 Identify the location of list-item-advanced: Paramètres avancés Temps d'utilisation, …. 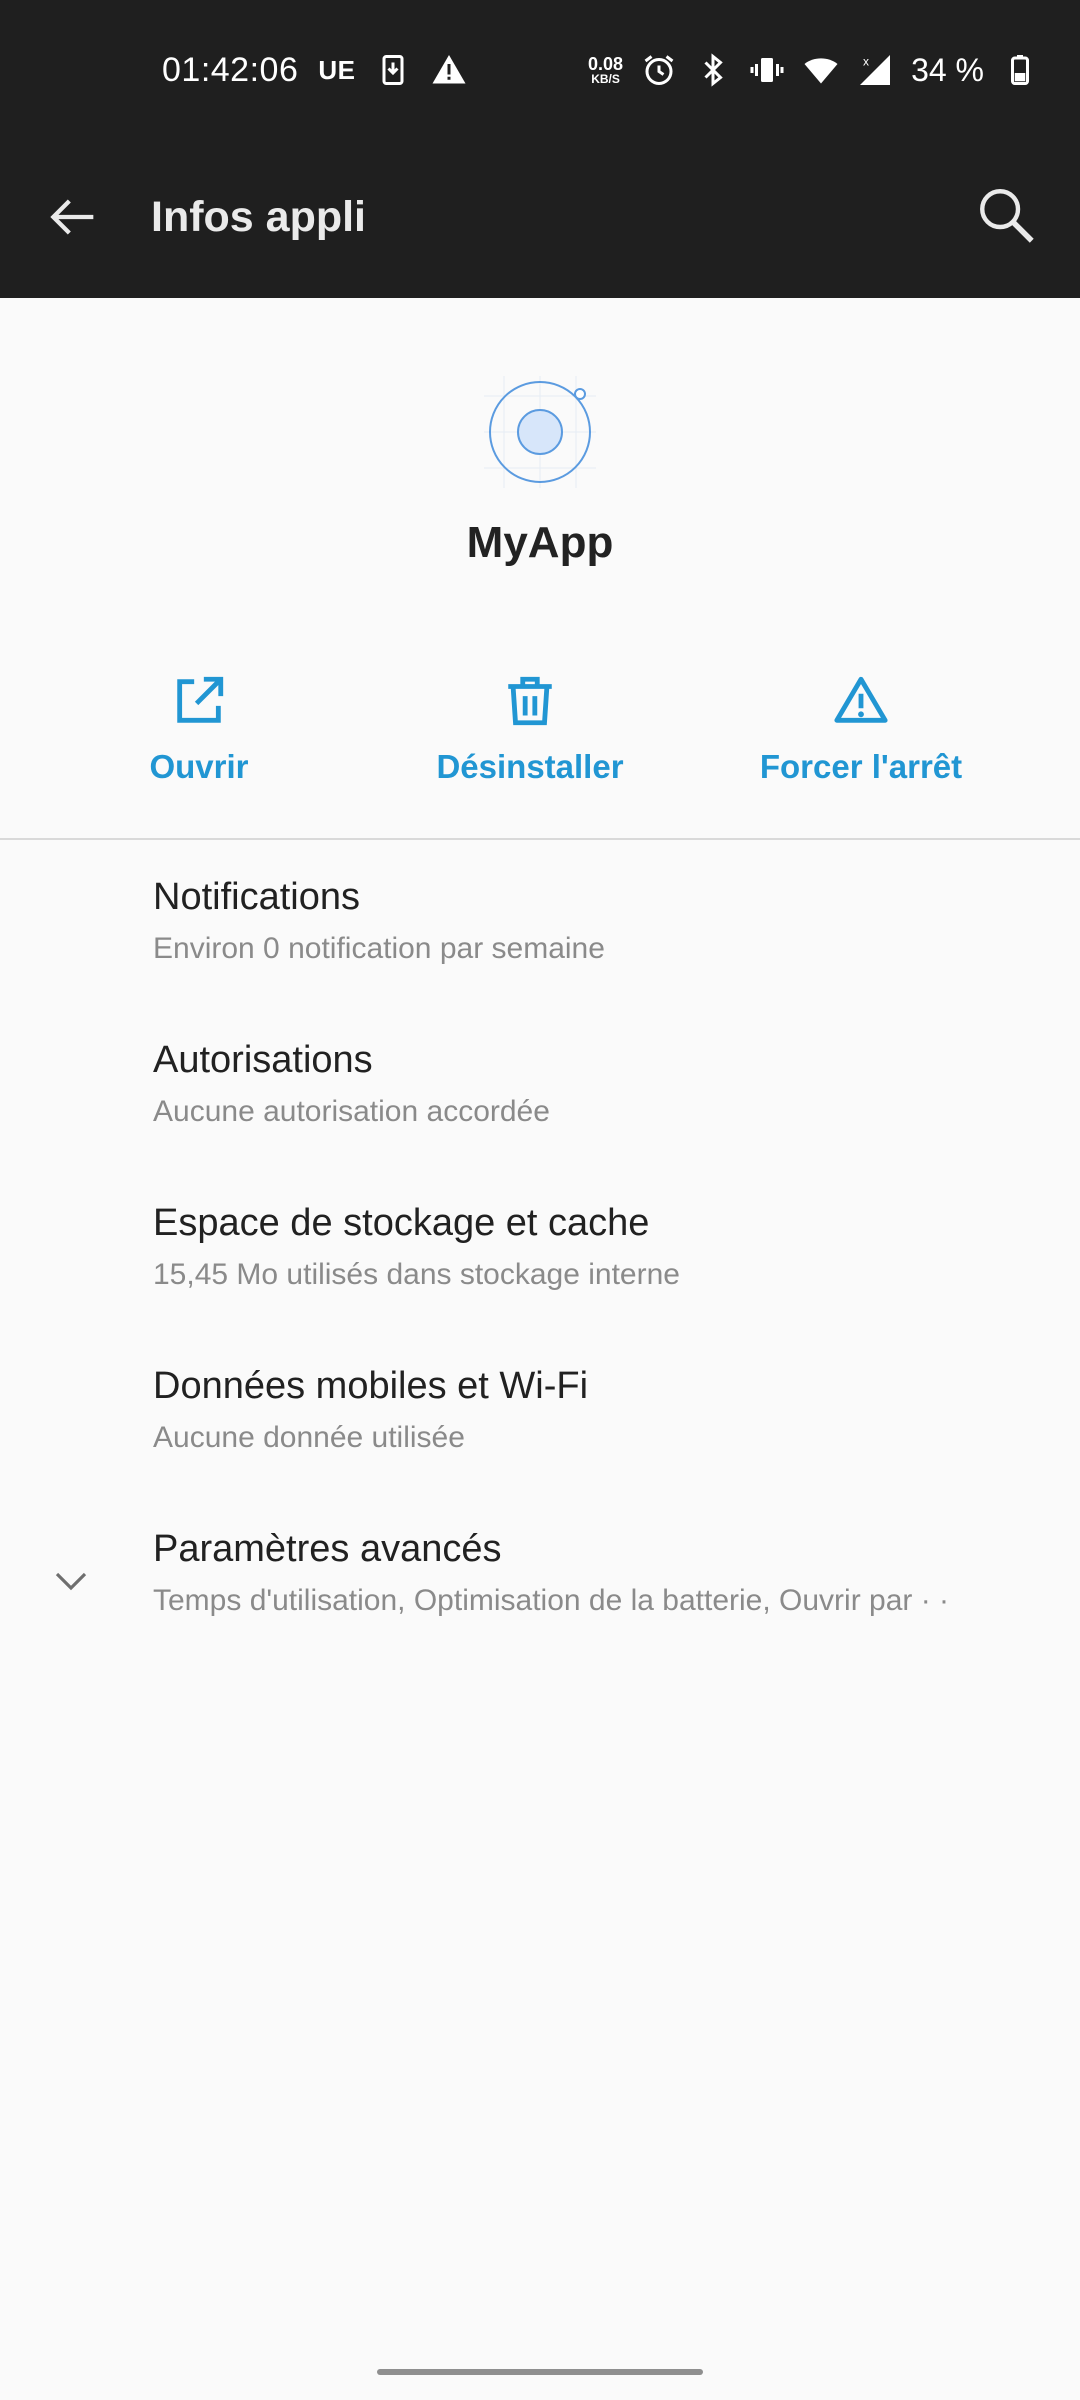
(540, 1608).